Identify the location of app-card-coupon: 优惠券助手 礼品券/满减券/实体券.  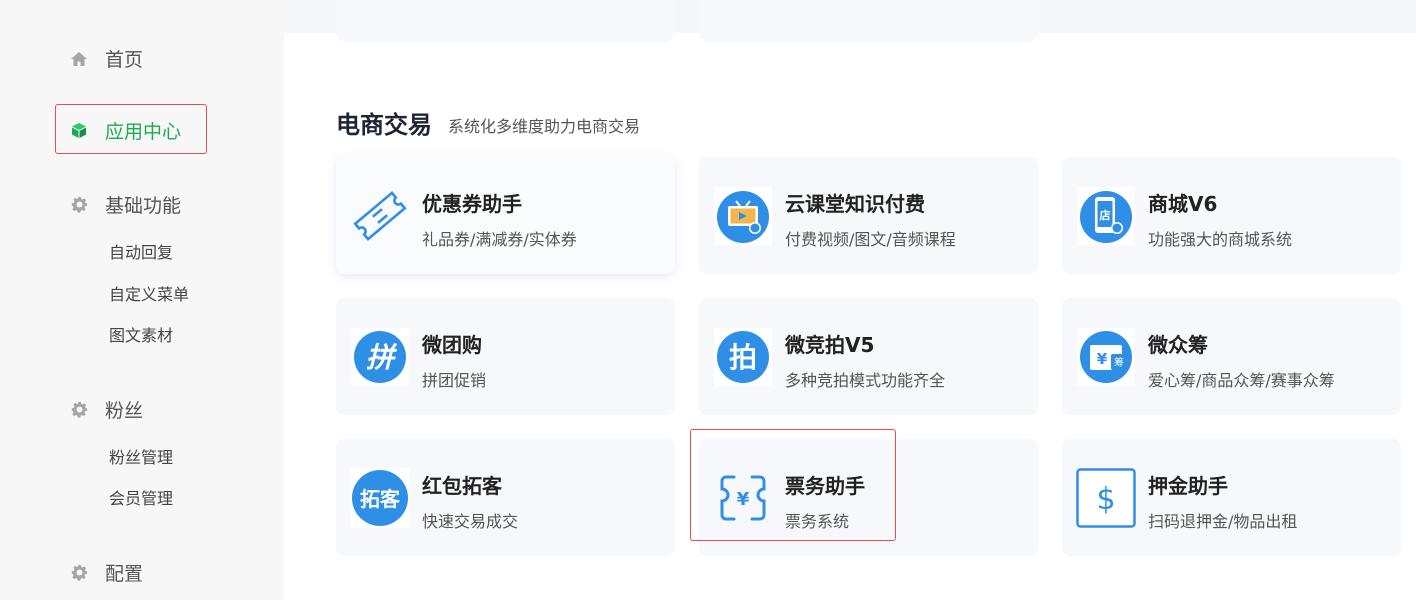
(505, 215).